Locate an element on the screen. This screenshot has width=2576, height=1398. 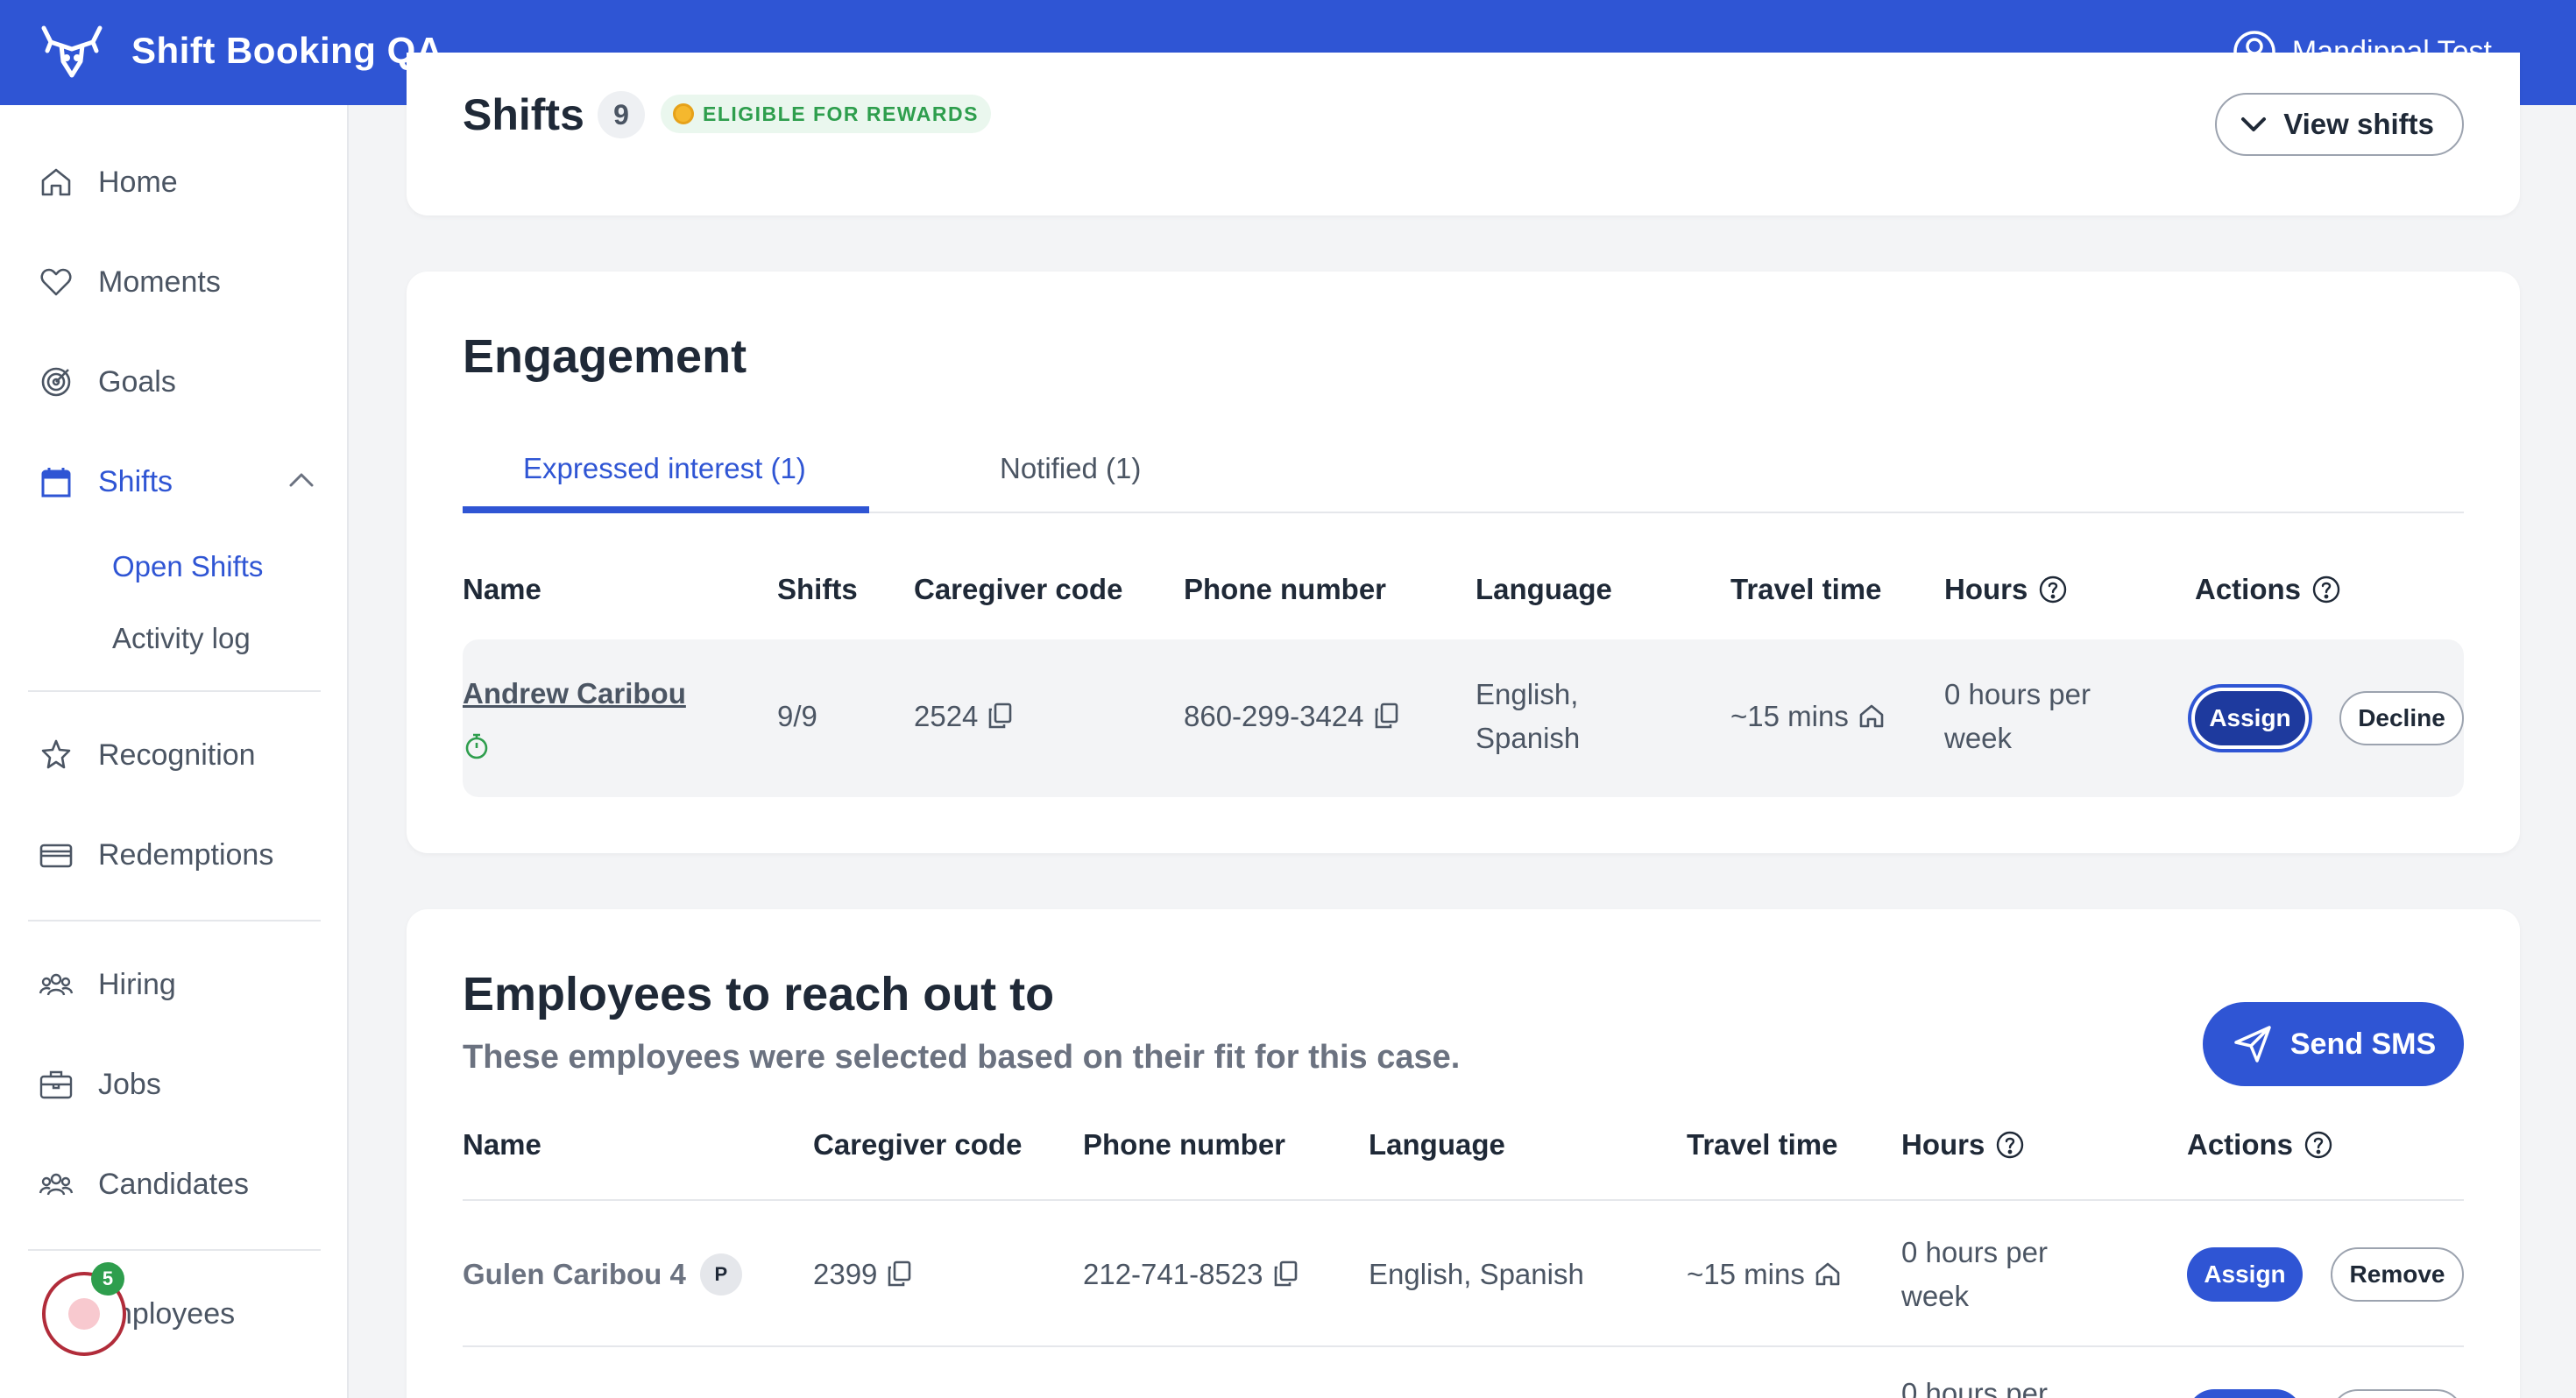
assign-button is located at coordinates (2245, 1393).